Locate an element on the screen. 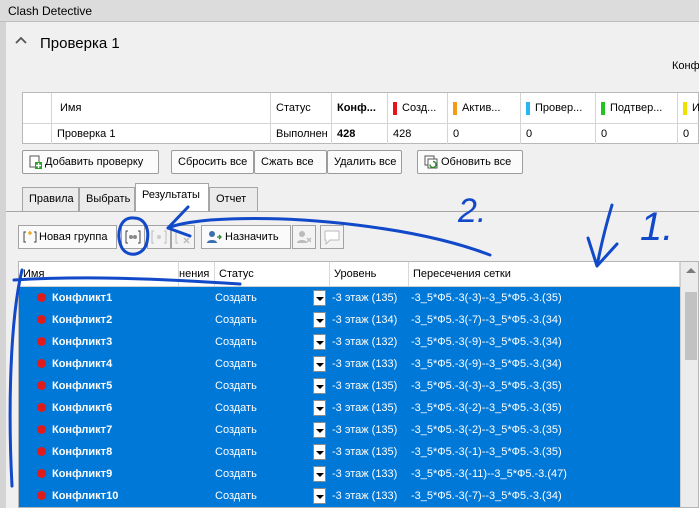 Image resolution: width=699 pixels, height=508 pixels. clash-grid-intersection-cell: -3_5*Ф5.-3(-3)--3_5*Ф5.-3.(35) is located at coordinates (486, 298).